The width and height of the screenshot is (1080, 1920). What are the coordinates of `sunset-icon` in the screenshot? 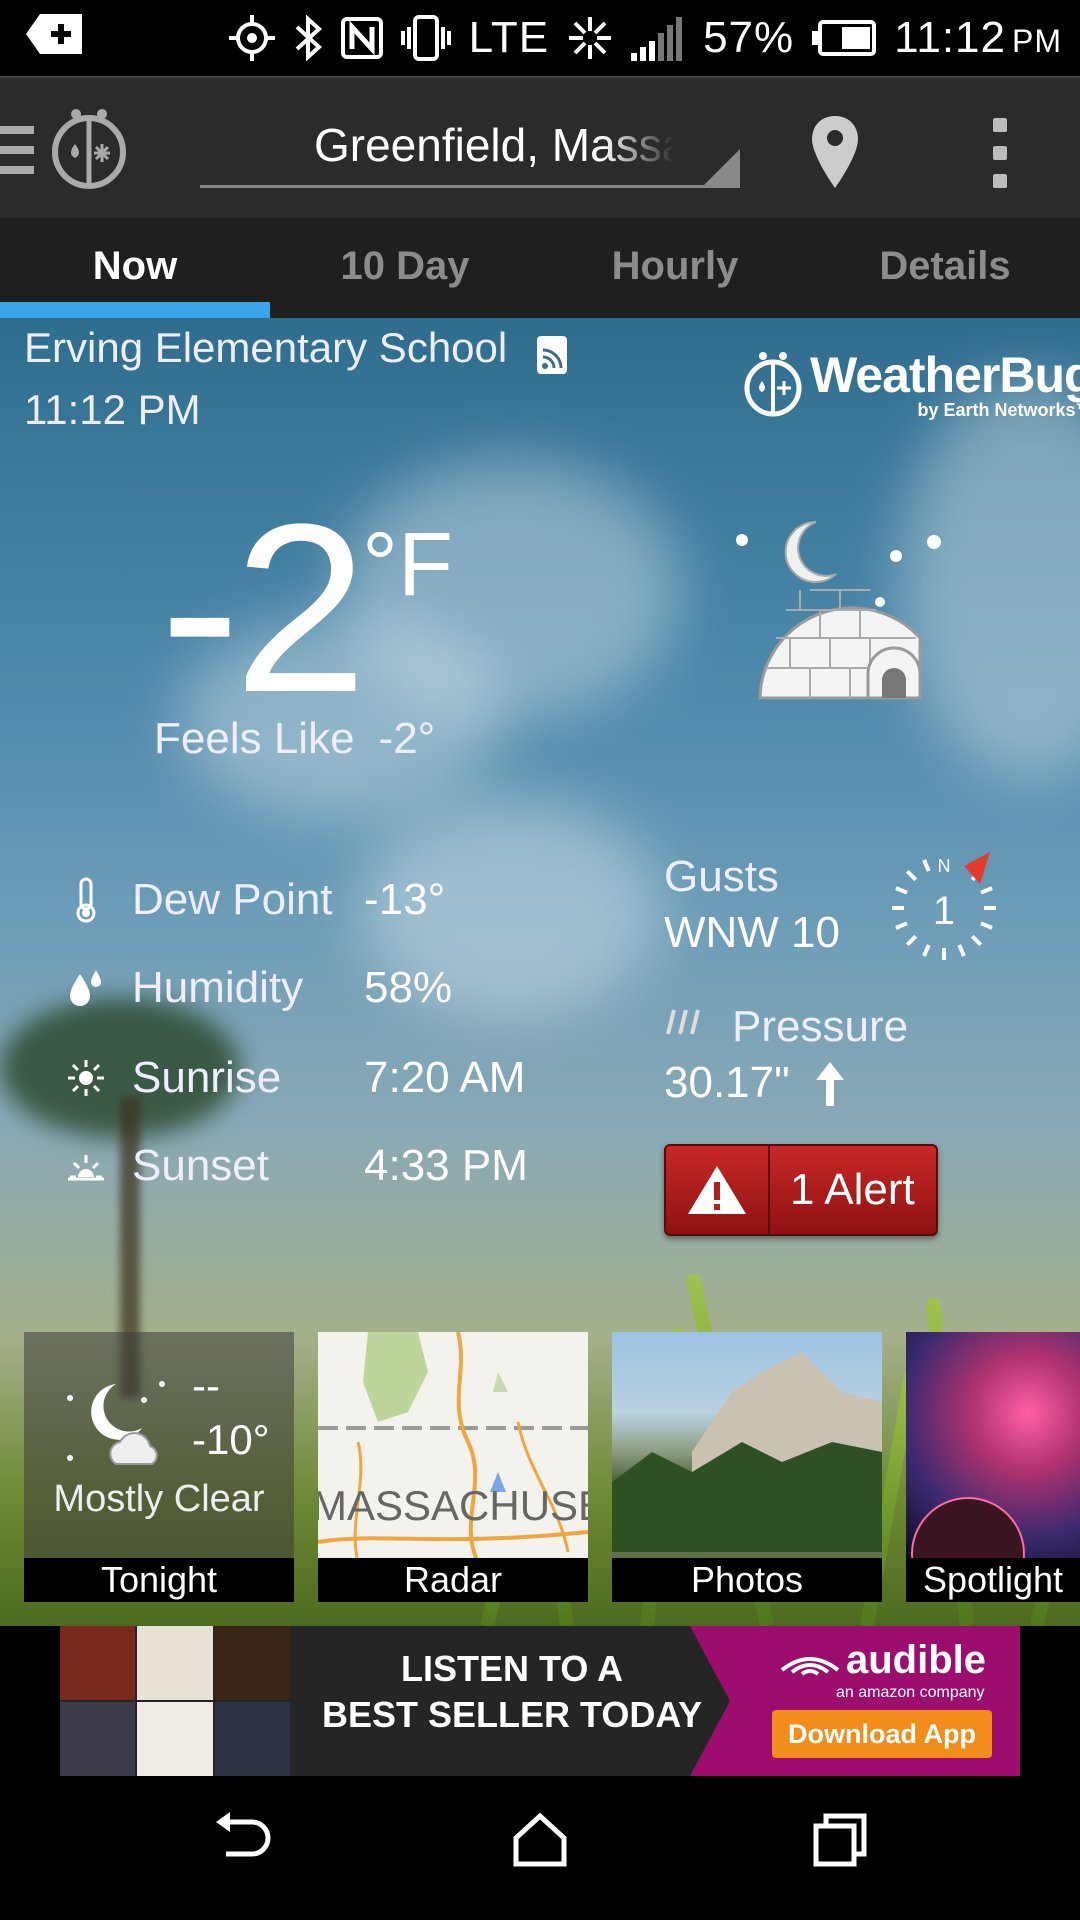 It's located at (86, 1166).